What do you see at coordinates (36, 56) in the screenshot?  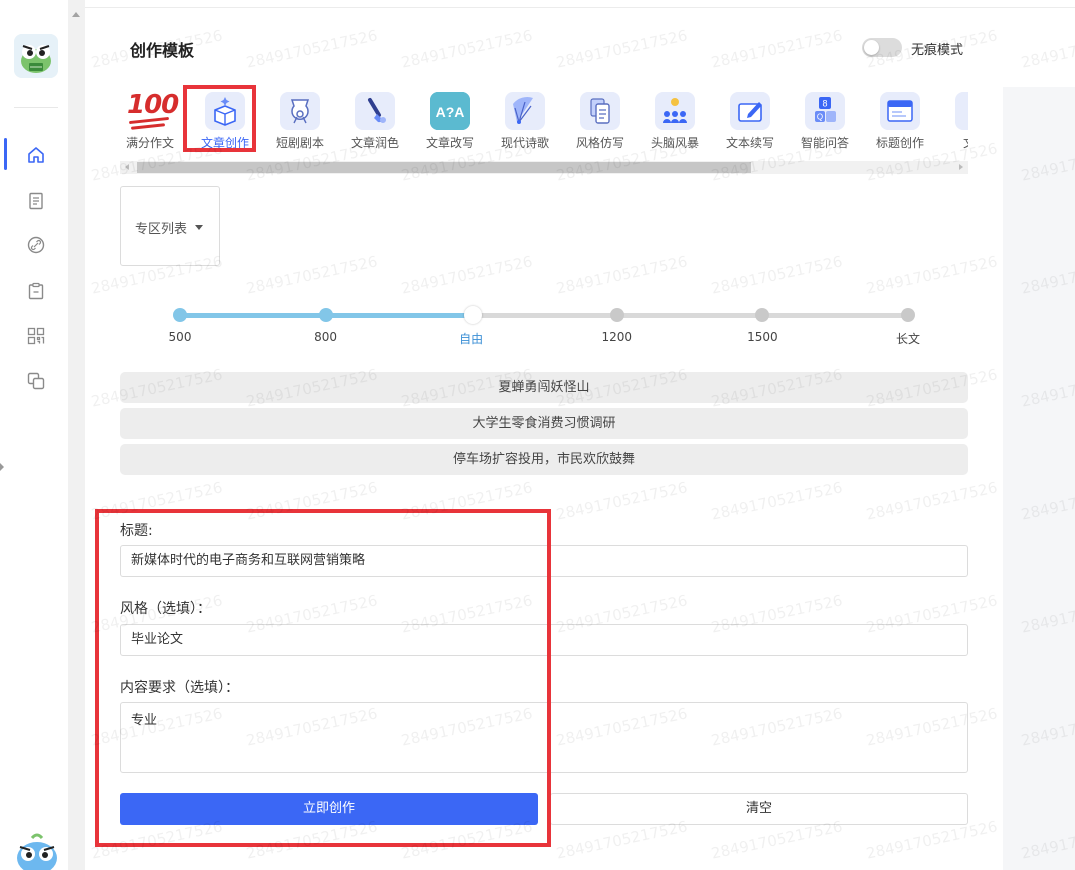 I see `app-logo` at bounding box center [36, 56].